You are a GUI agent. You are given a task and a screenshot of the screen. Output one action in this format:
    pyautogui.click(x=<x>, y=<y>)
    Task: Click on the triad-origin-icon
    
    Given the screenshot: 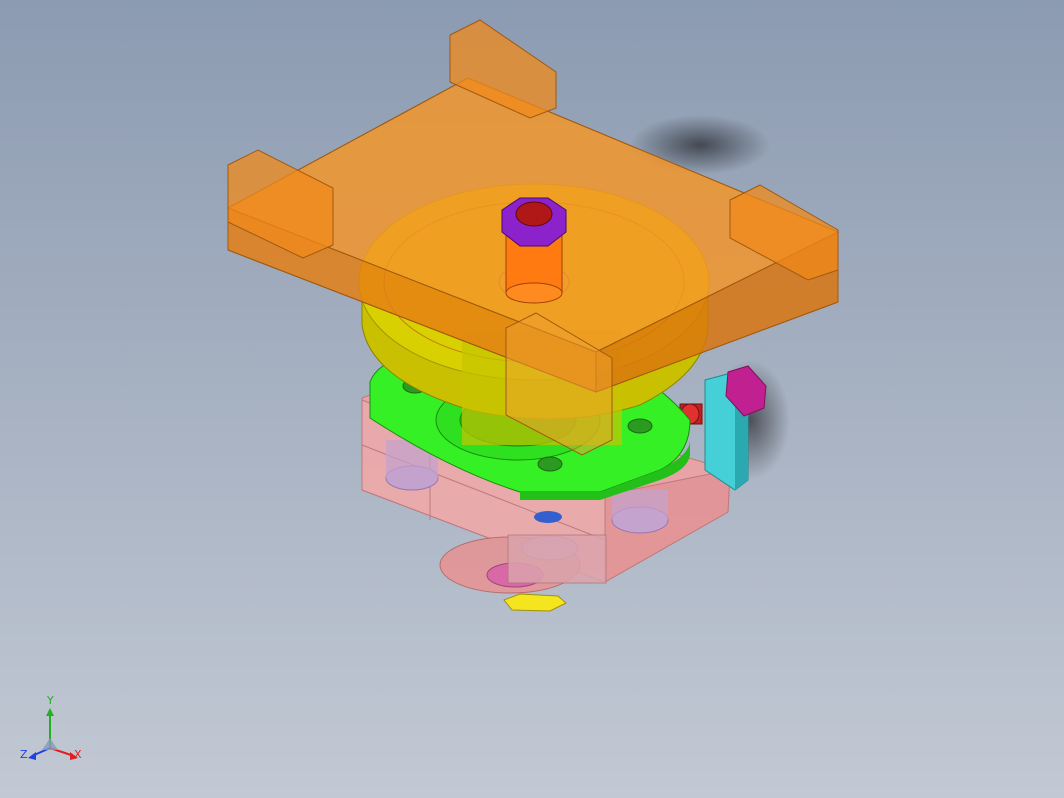 What is the action you would take?
    pyautogui.click(x=50, y=744)
    